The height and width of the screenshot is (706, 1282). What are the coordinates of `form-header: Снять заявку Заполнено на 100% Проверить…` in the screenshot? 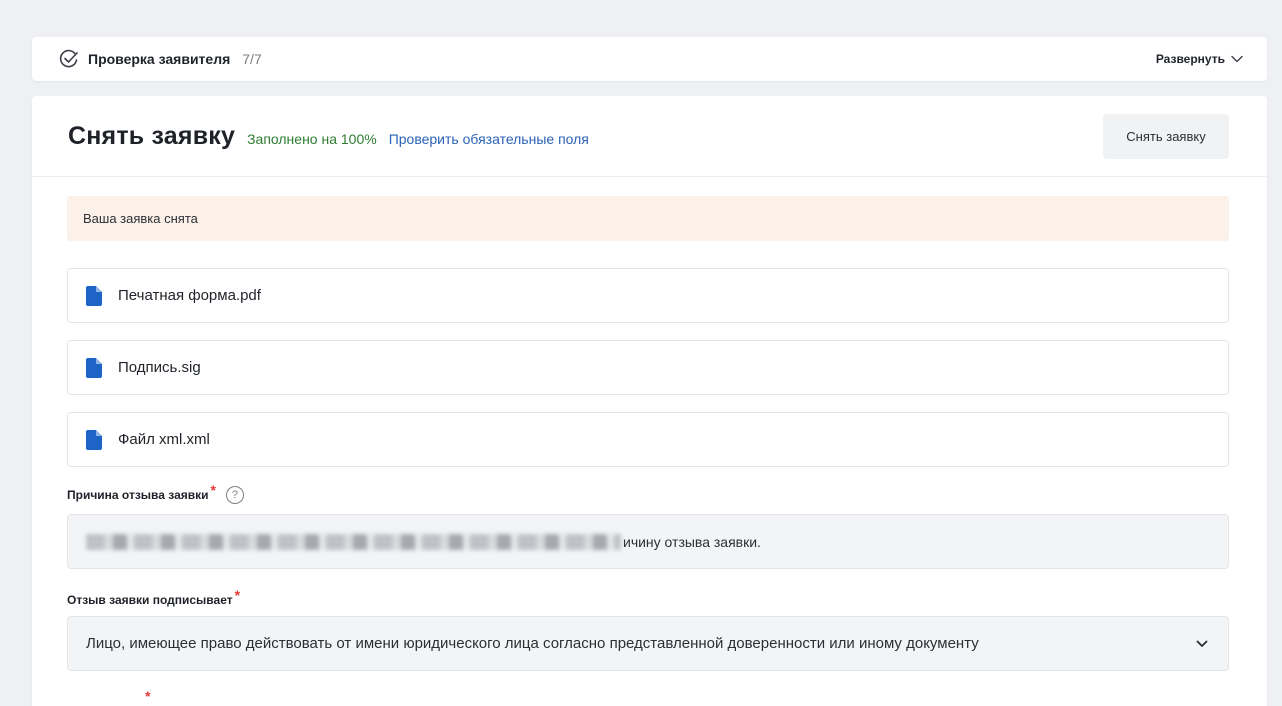 It's located at (649, 136).